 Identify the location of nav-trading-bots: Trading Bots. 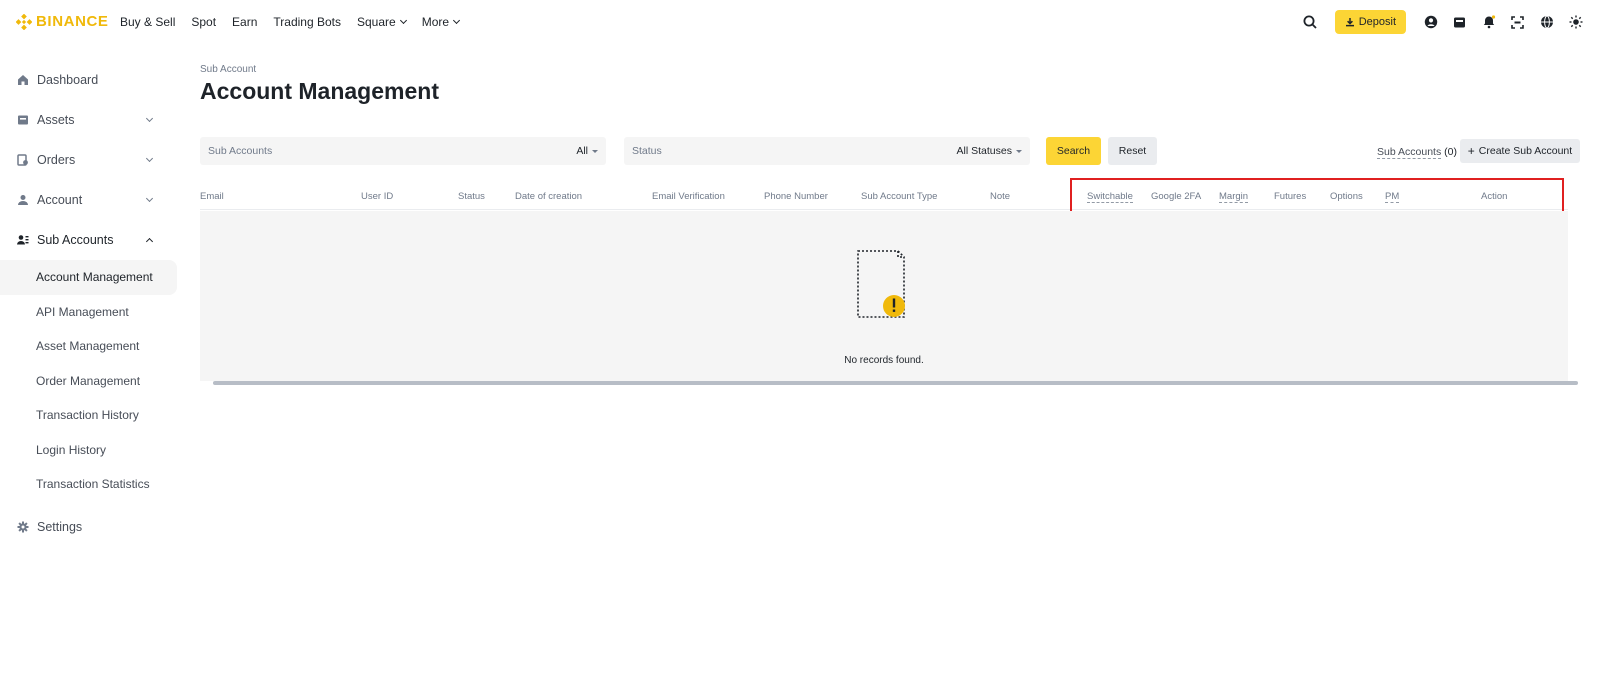
(307, 22).